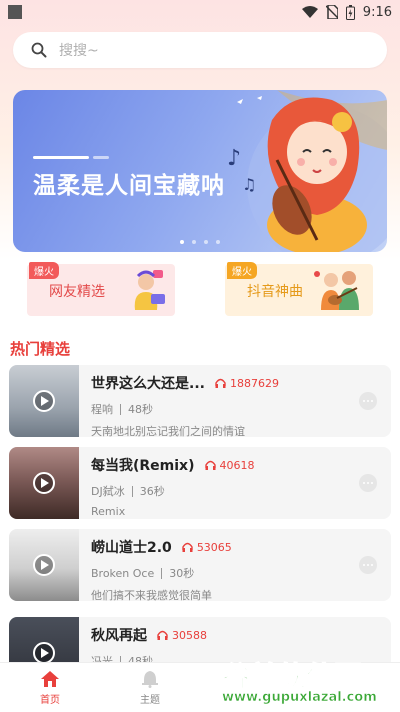 The height and width of the screenshot is (712, 400). What do you see at coordinates (189, 635) in the screenshot?
I see `play-count-value: 30588` at bounding box center [189, 635].